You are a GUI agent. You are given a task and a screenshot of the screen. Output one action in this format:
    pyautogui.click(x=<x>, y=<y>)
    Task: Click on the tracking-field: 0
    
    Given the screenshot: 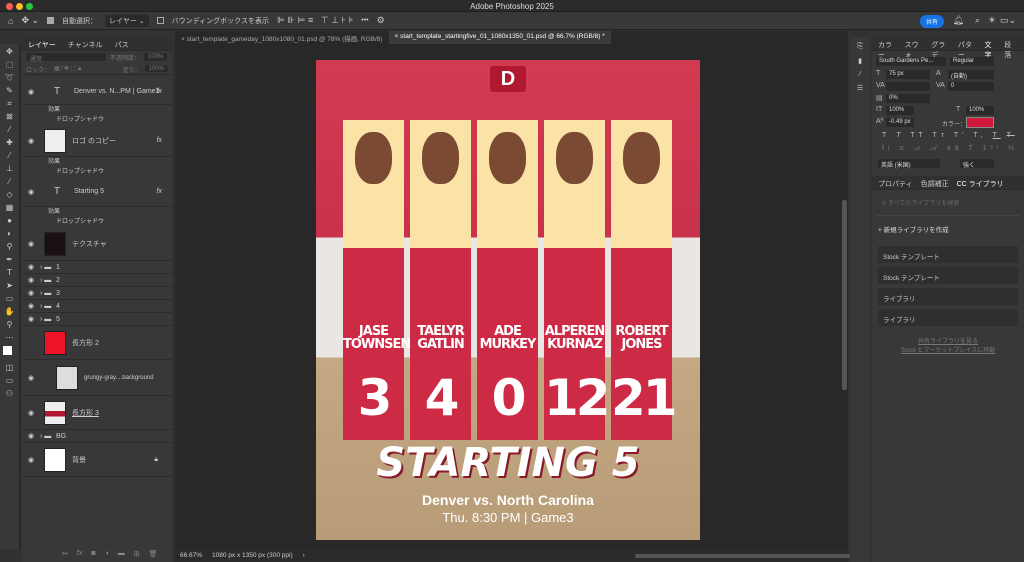 What is the action you would take?
    pyautogui.click(x=971, y=86)
    